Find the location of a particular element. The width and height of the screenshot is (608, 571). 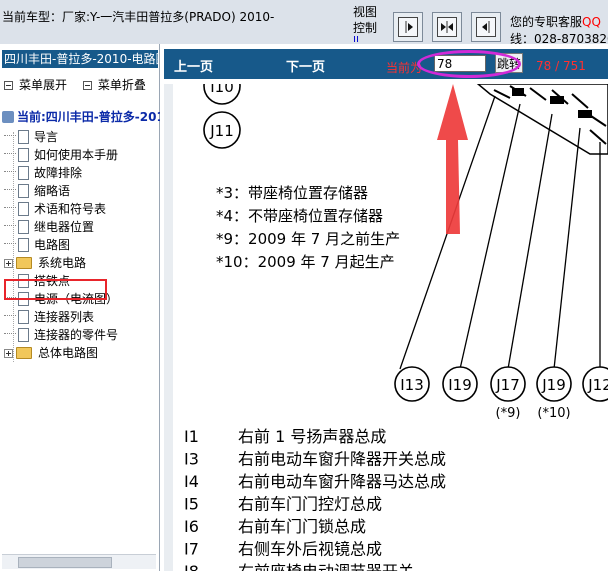

support-phone: 线：028-87038200 is located at coordinates (559, 38).